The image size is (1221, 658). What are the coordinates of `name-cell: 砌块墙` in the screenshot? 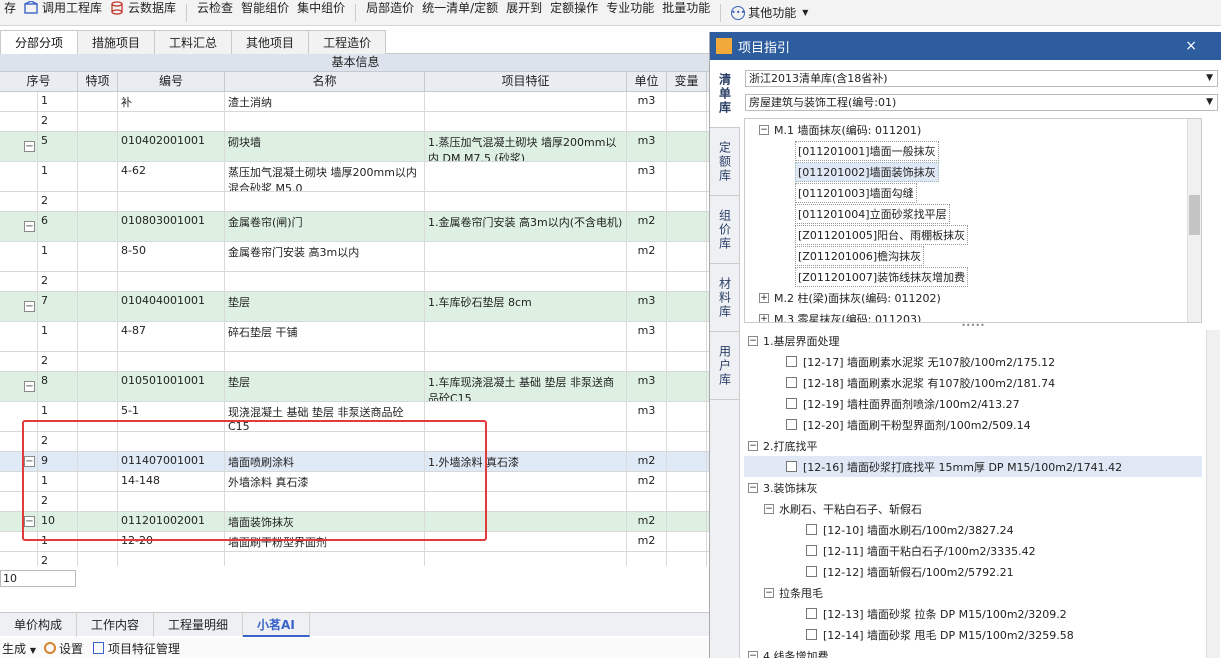 It's located at (325, 146).